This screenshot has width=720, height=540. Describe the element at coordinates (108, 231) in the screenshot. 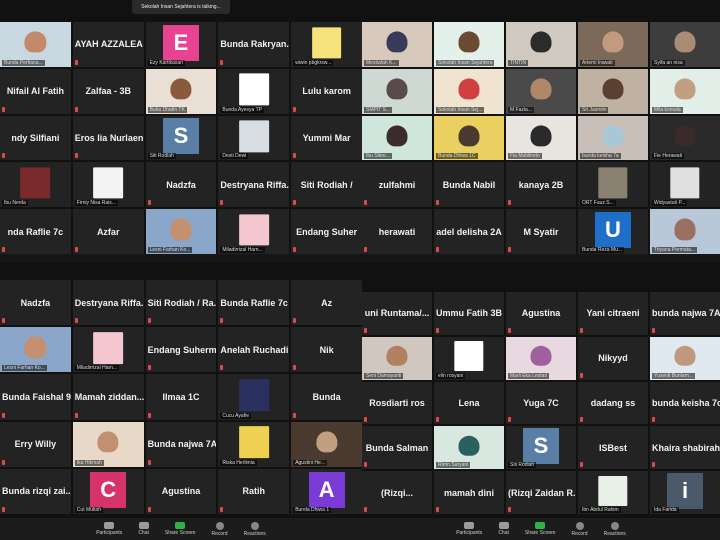

I see `participant-tile: Azfar` at that location.